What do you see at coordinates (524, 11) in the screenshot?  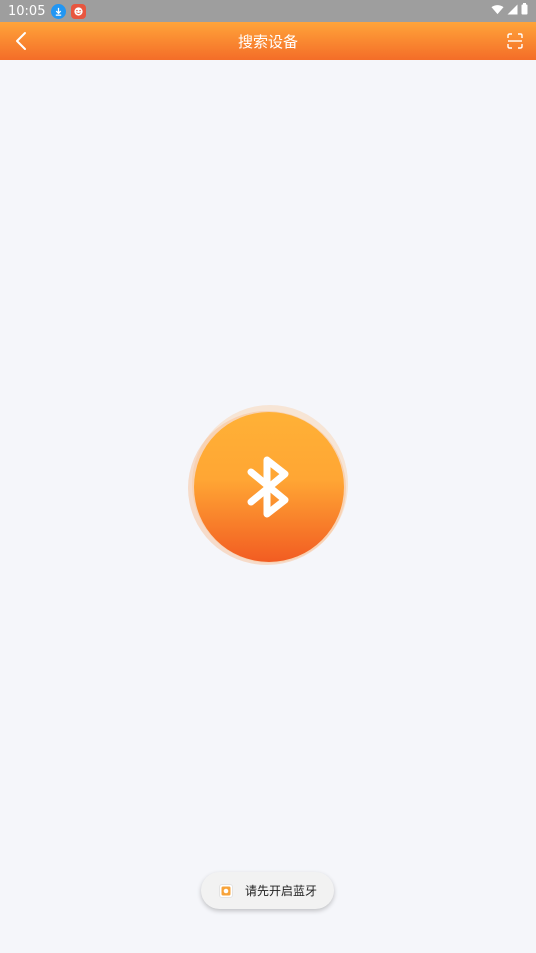 I see `battery-icon` at bounding box center [524, 11].